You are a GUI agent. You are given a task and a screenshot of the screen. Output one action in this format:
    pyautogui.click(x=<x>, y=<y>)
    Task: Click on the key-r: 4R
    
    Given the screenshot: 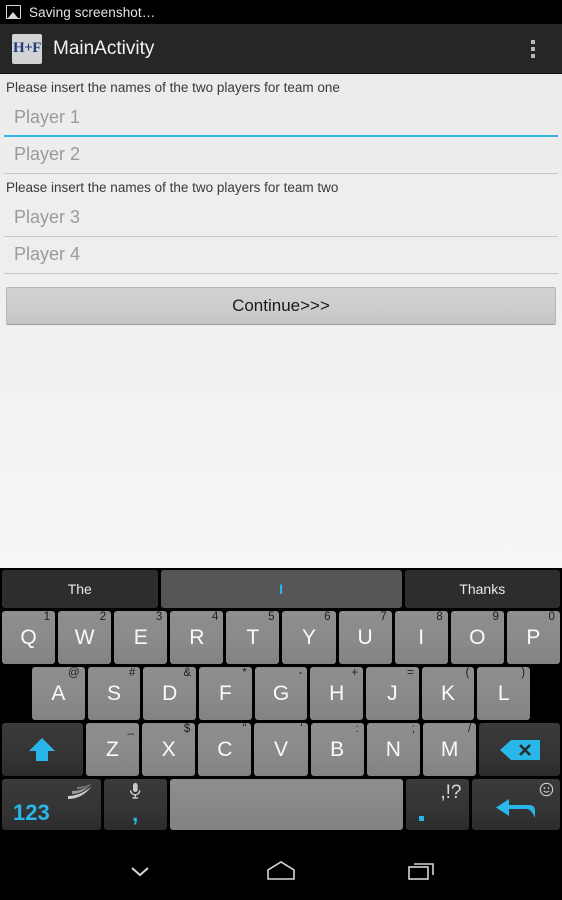 What is the action you would take?
    pyautogui.click(x=197, y=637)
    